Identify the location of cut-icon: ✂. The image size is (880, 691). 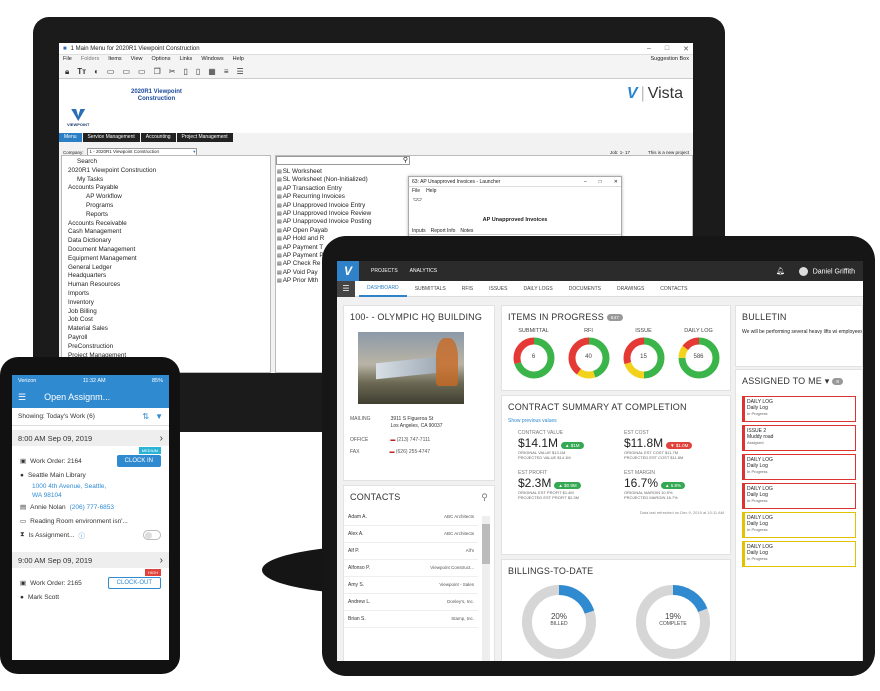
(172, 71).